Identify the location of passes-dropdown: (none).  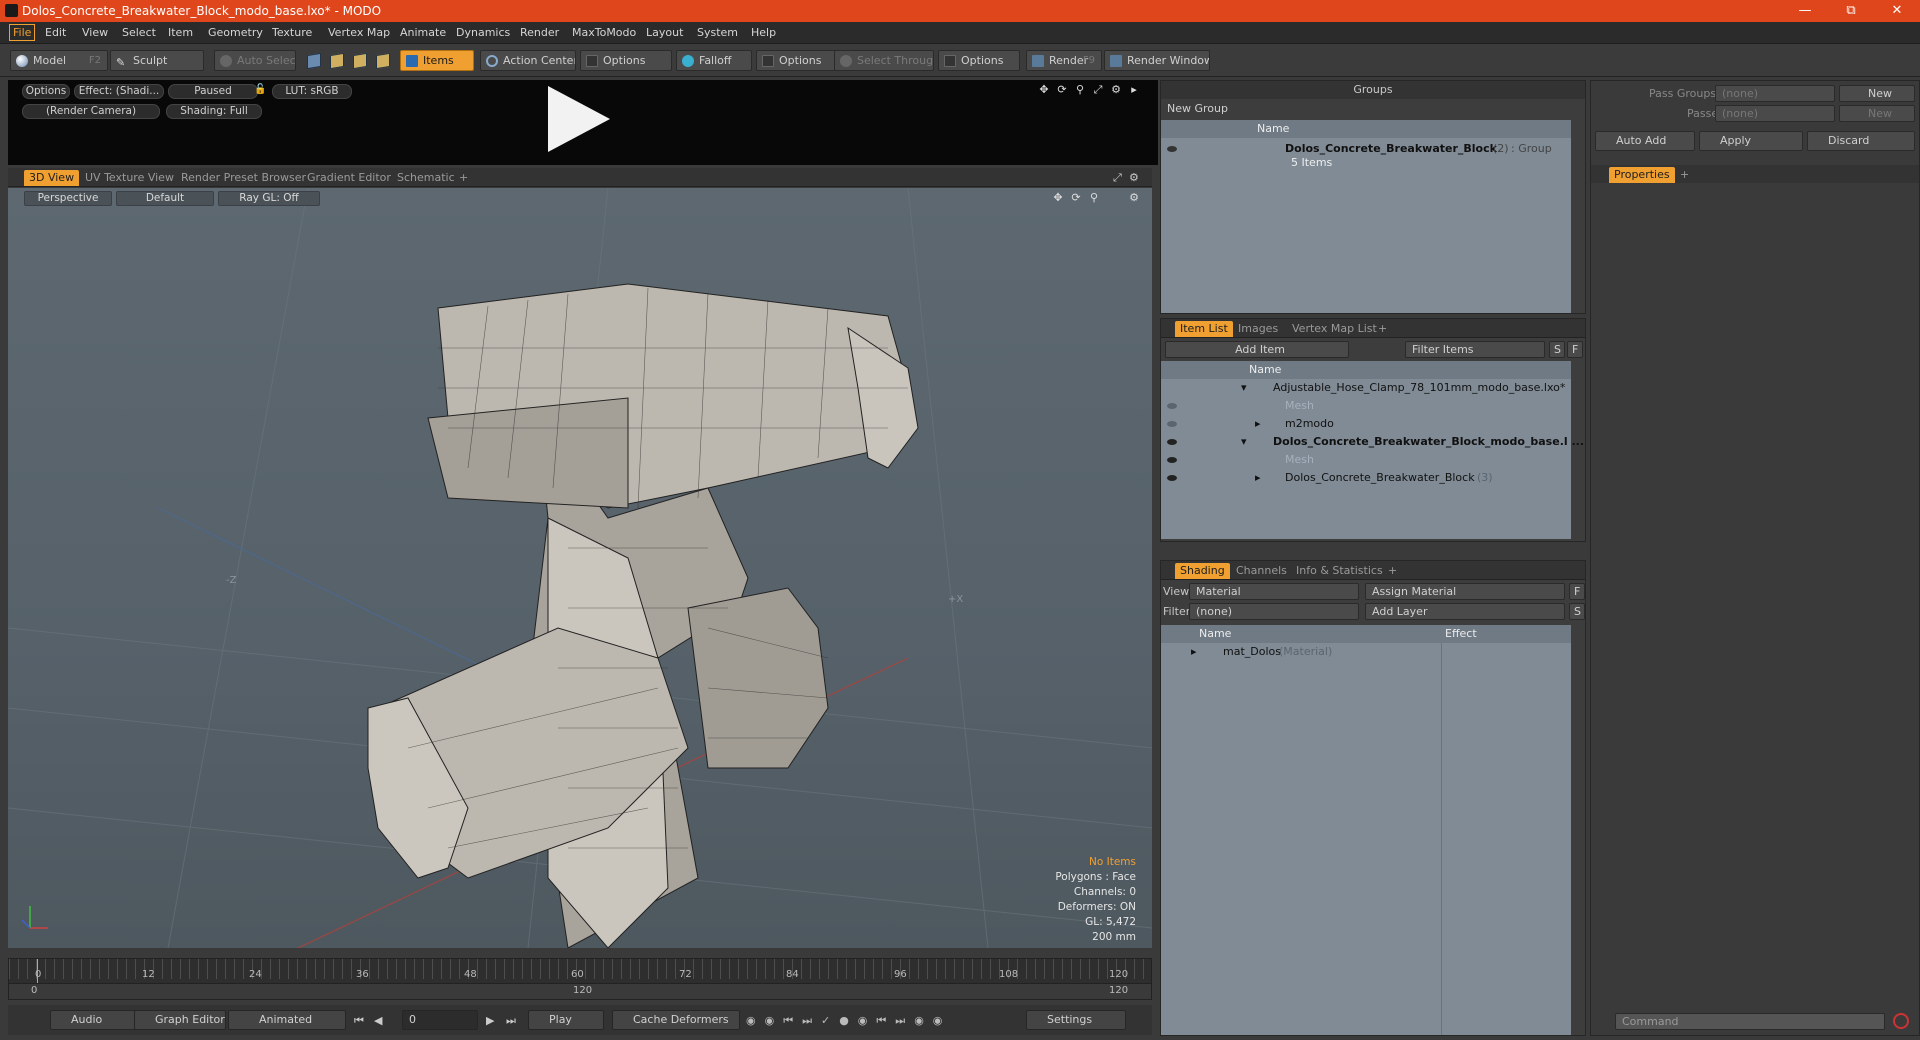
(1775, 113).